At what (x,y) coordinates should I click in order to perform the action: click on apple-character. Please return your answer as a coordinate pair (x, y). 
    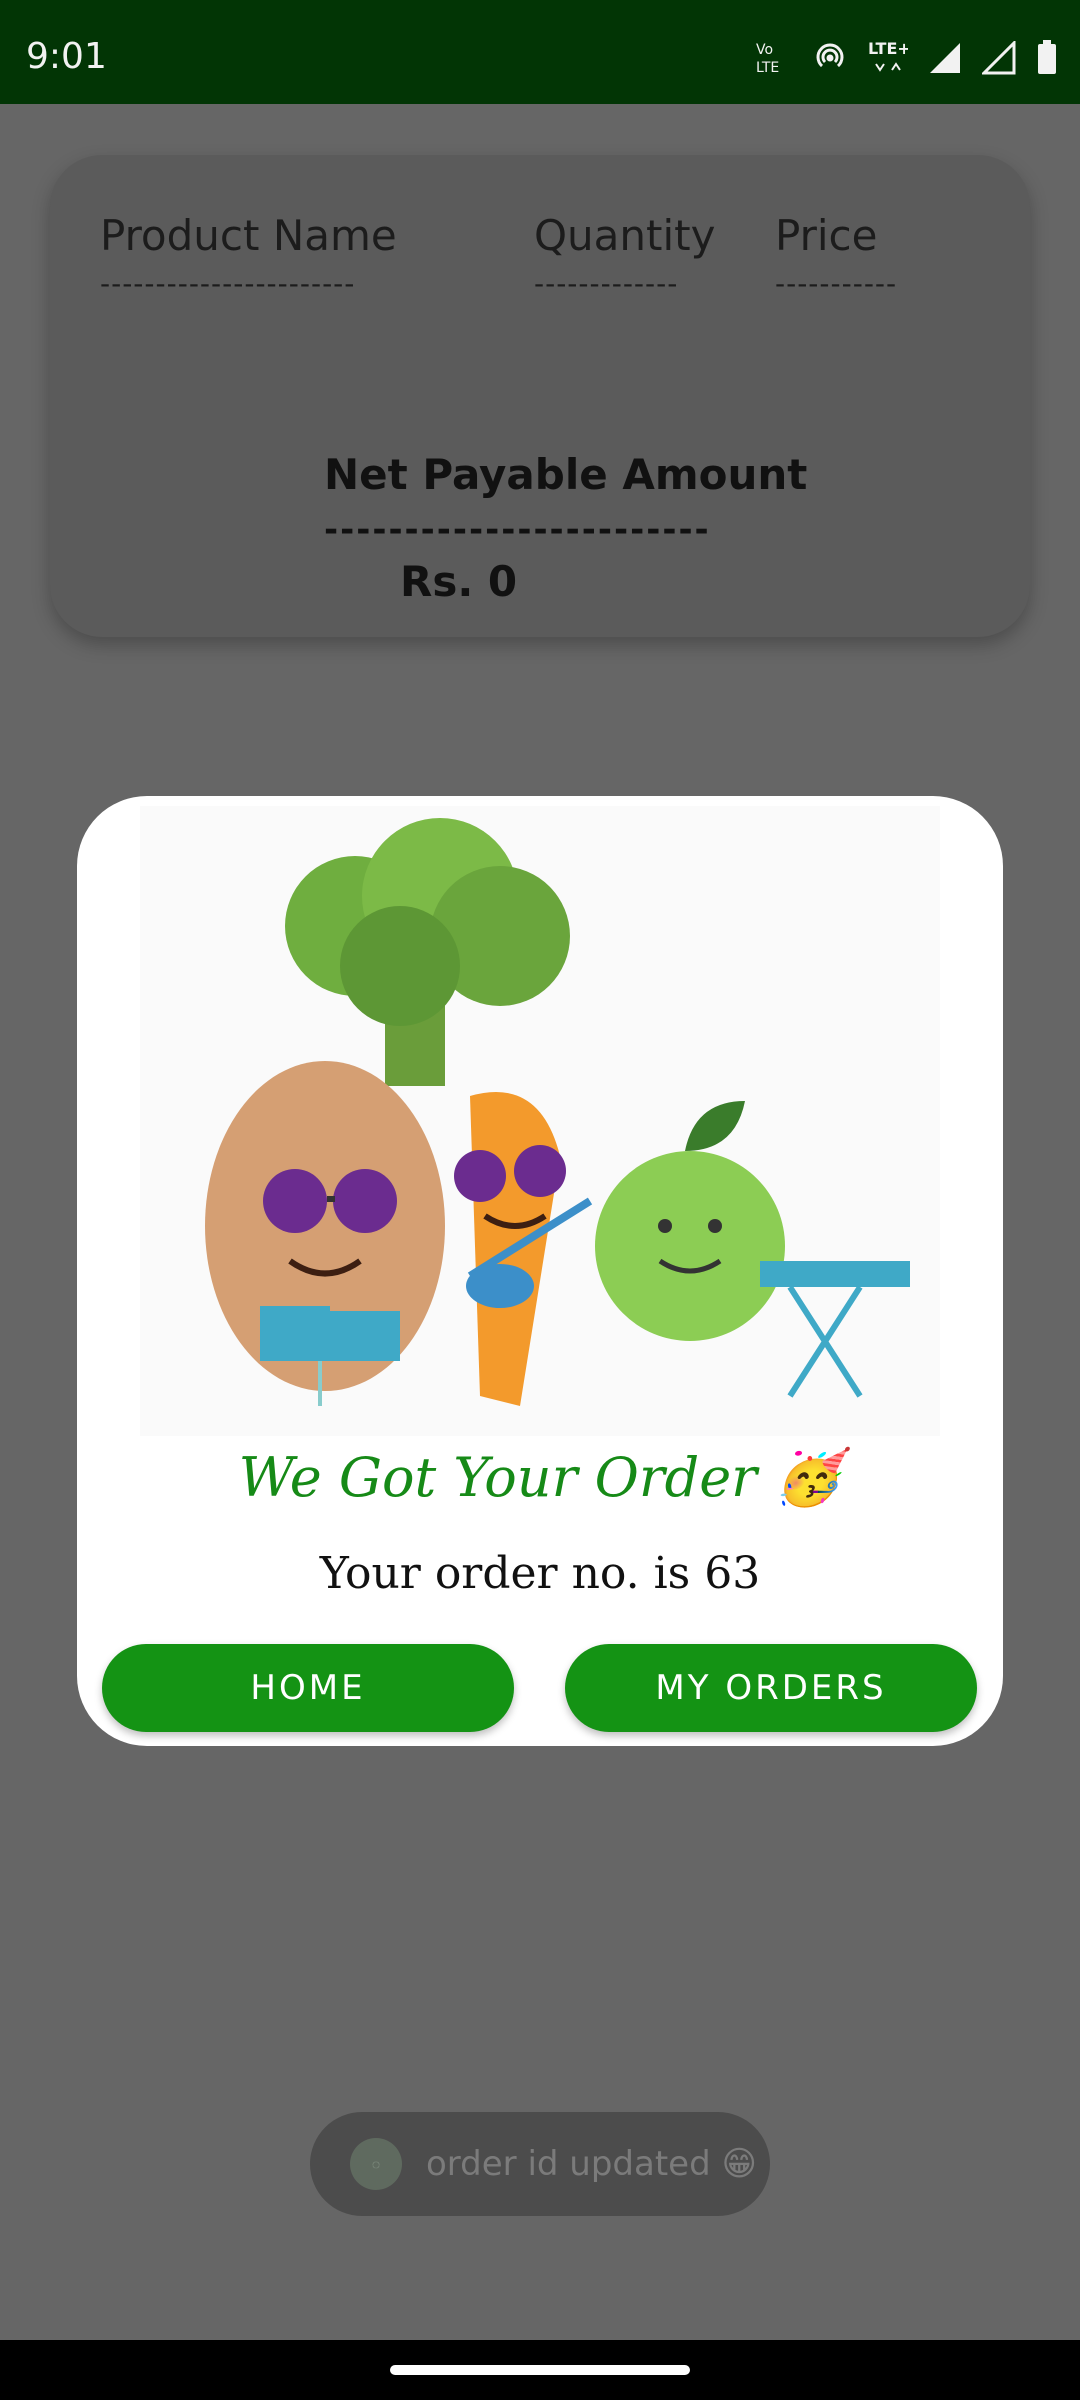
    Looking at the image, I should click on (752, 1249).